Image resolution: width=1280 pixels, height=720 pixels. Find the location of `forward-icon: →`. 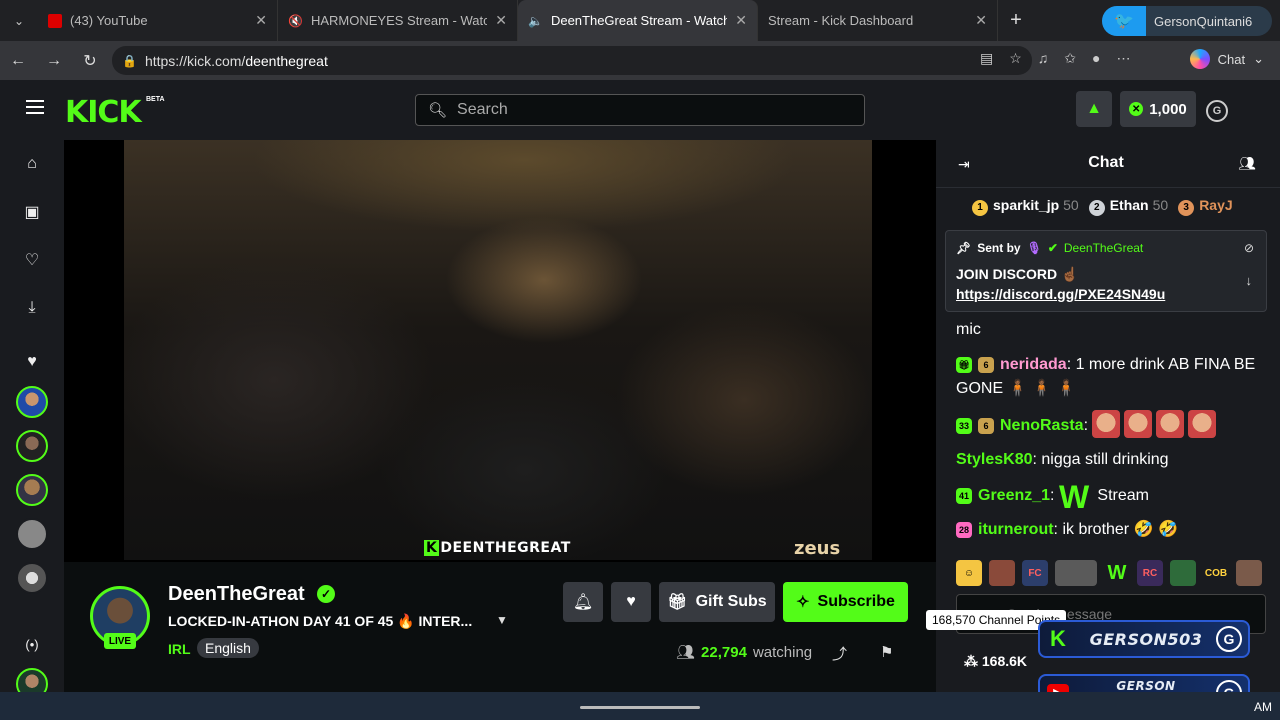

forward-icon: → is located at coordinates (54, 61).